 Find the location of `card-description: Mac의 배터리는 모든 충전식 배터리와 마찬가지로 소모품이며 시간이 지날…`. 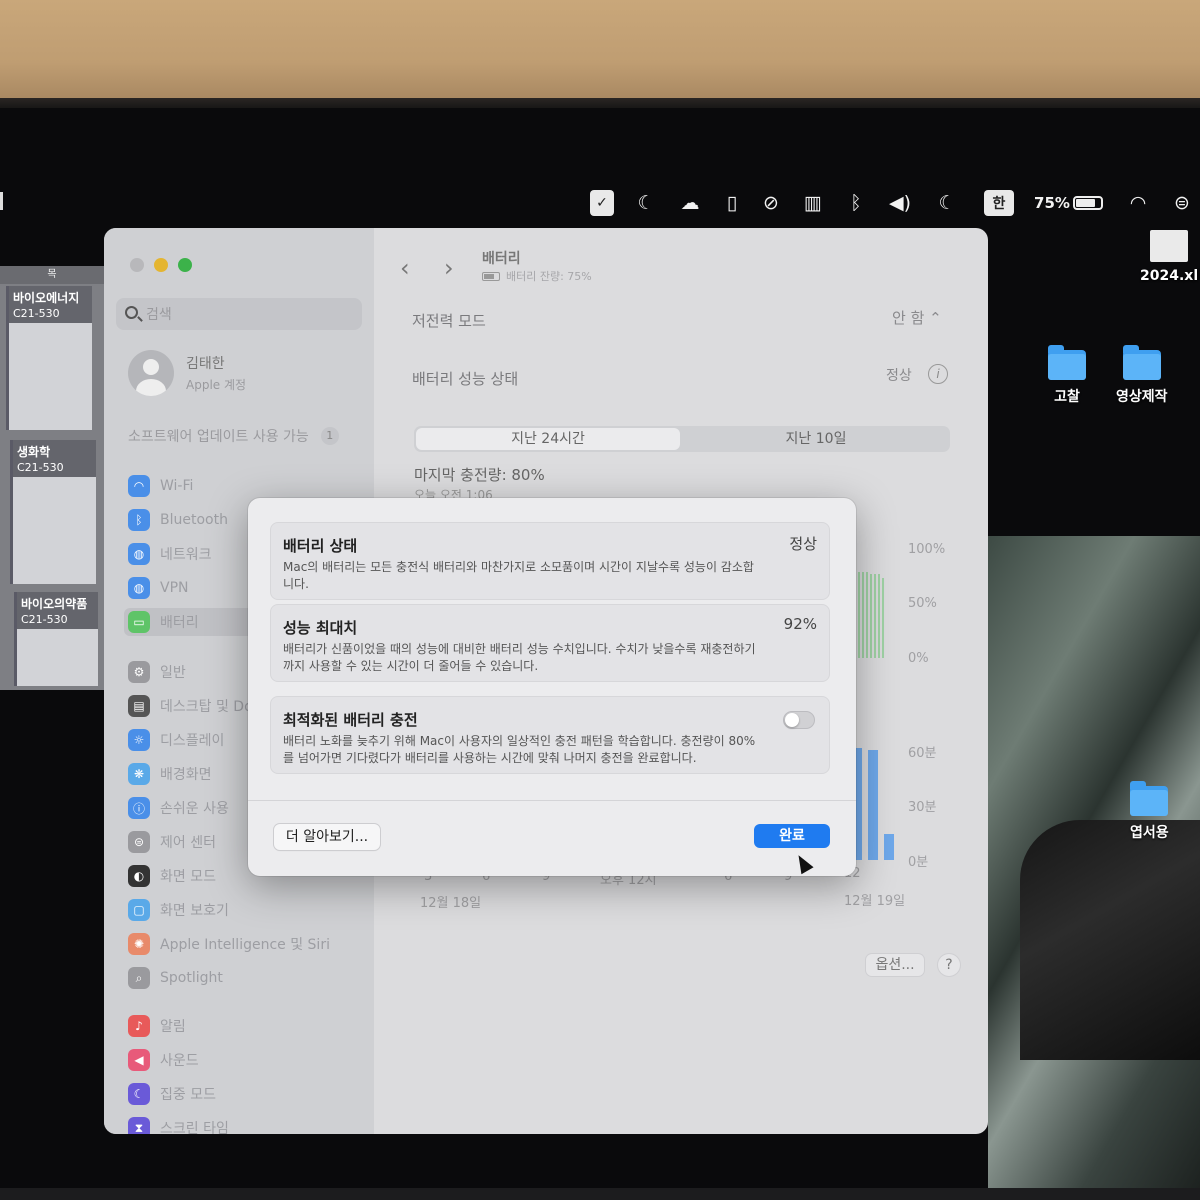

card-description: Mac의 배터리는 모든 충전식 배터리와 마찬가지로 소모품이며 시간이 지날… is located at coordinates (518, 575).